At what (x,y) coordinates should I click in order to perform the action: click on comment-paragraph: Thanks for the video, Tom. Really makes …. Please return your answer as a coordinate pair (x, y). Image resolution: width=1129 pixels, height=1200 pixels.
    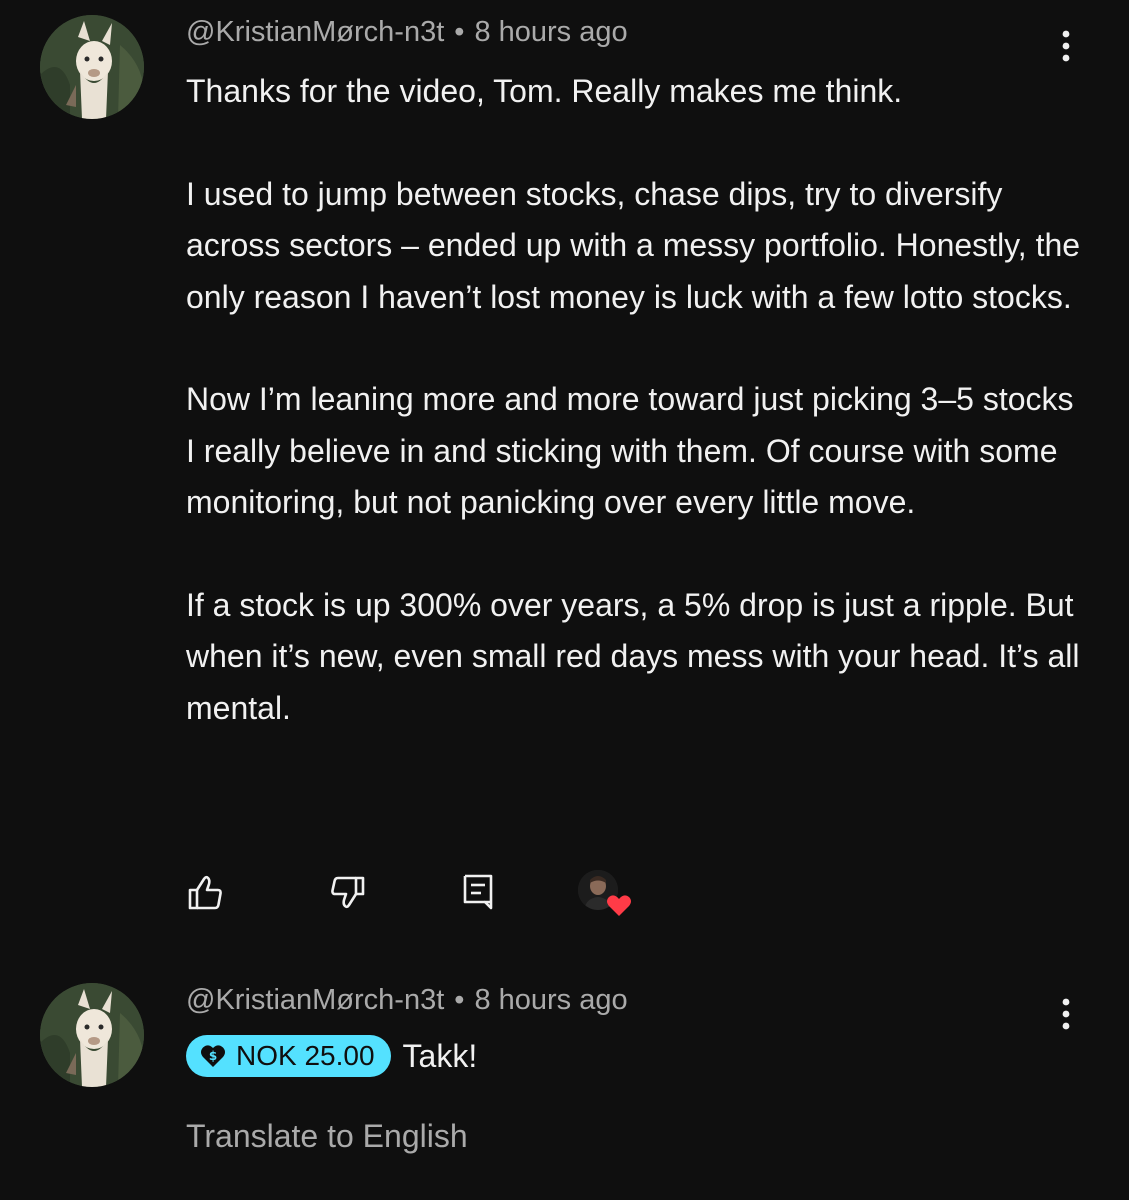
    Looking at the image, I should click on (544, 91).